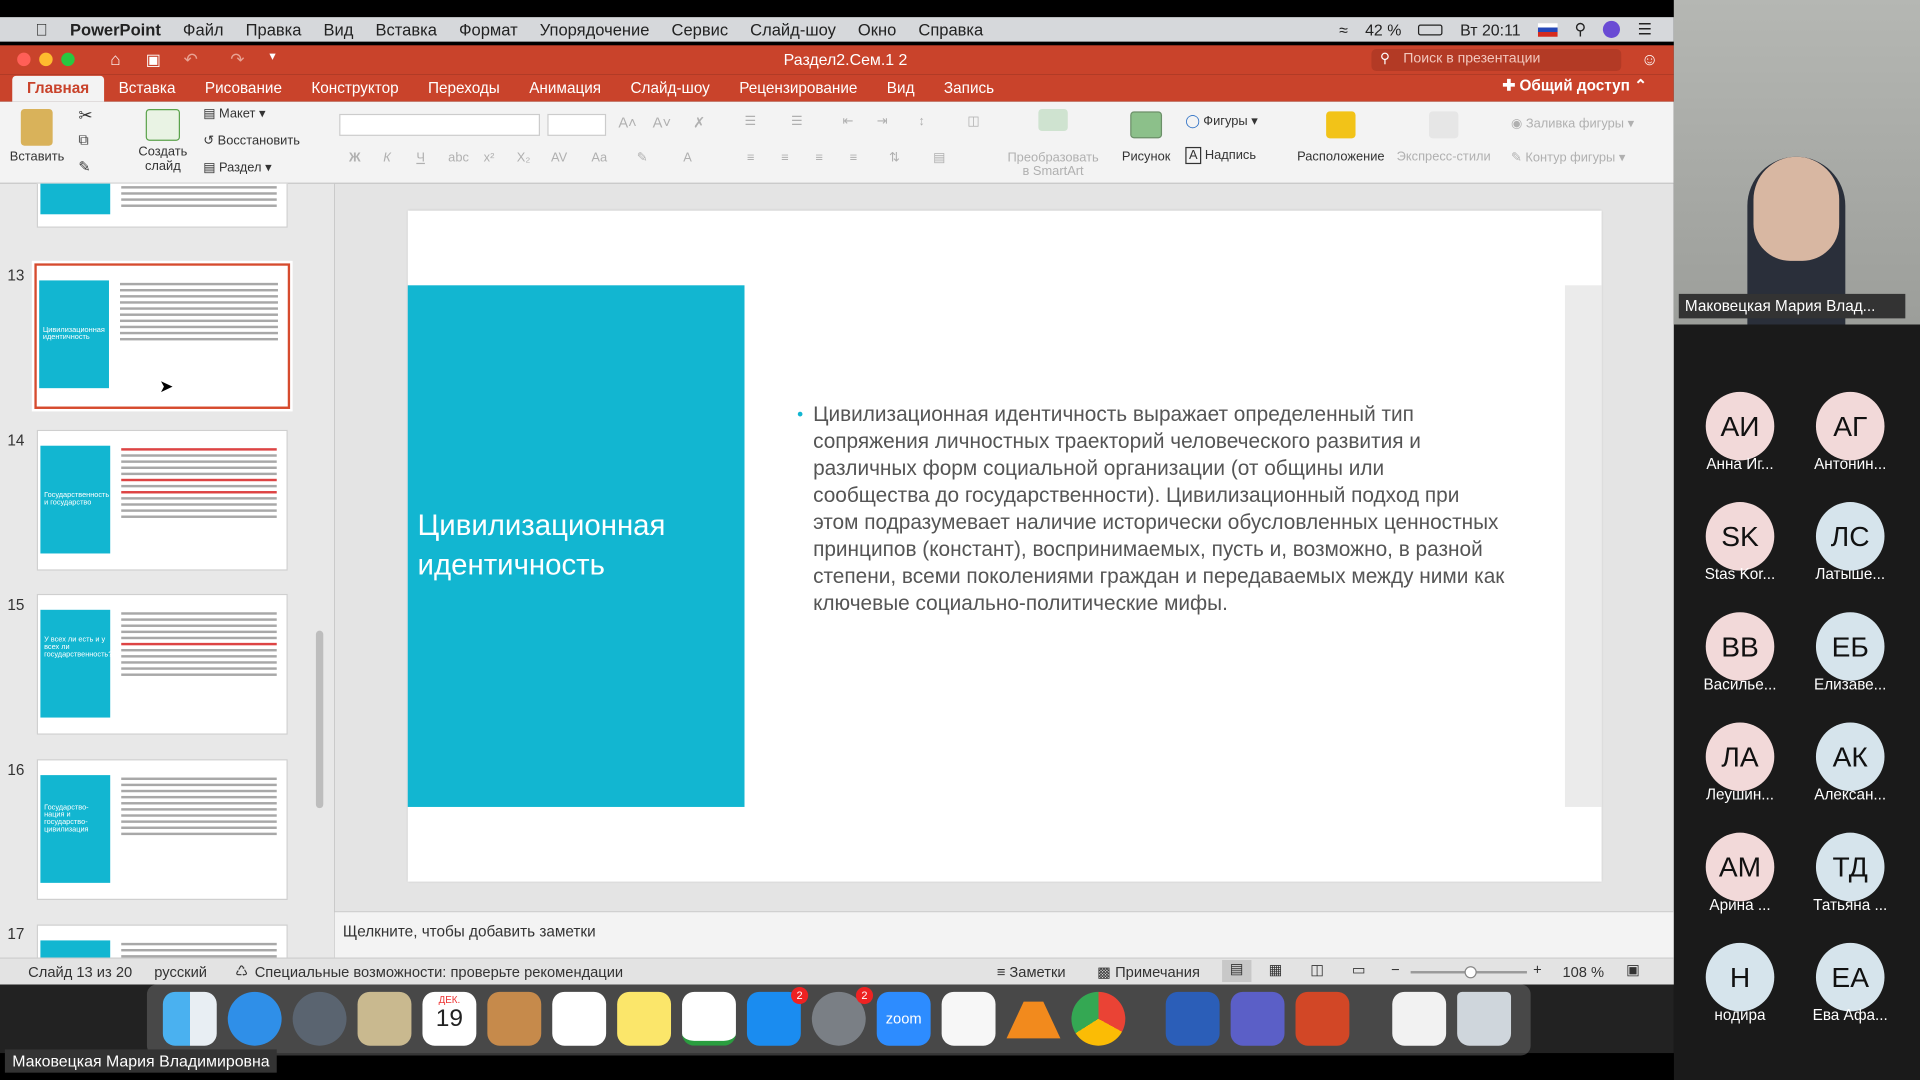 The image size is (1920, 1080). Describe the element at coordinates (1740, 757) in the screenshot. I see `avatar: ЛА` at that location.